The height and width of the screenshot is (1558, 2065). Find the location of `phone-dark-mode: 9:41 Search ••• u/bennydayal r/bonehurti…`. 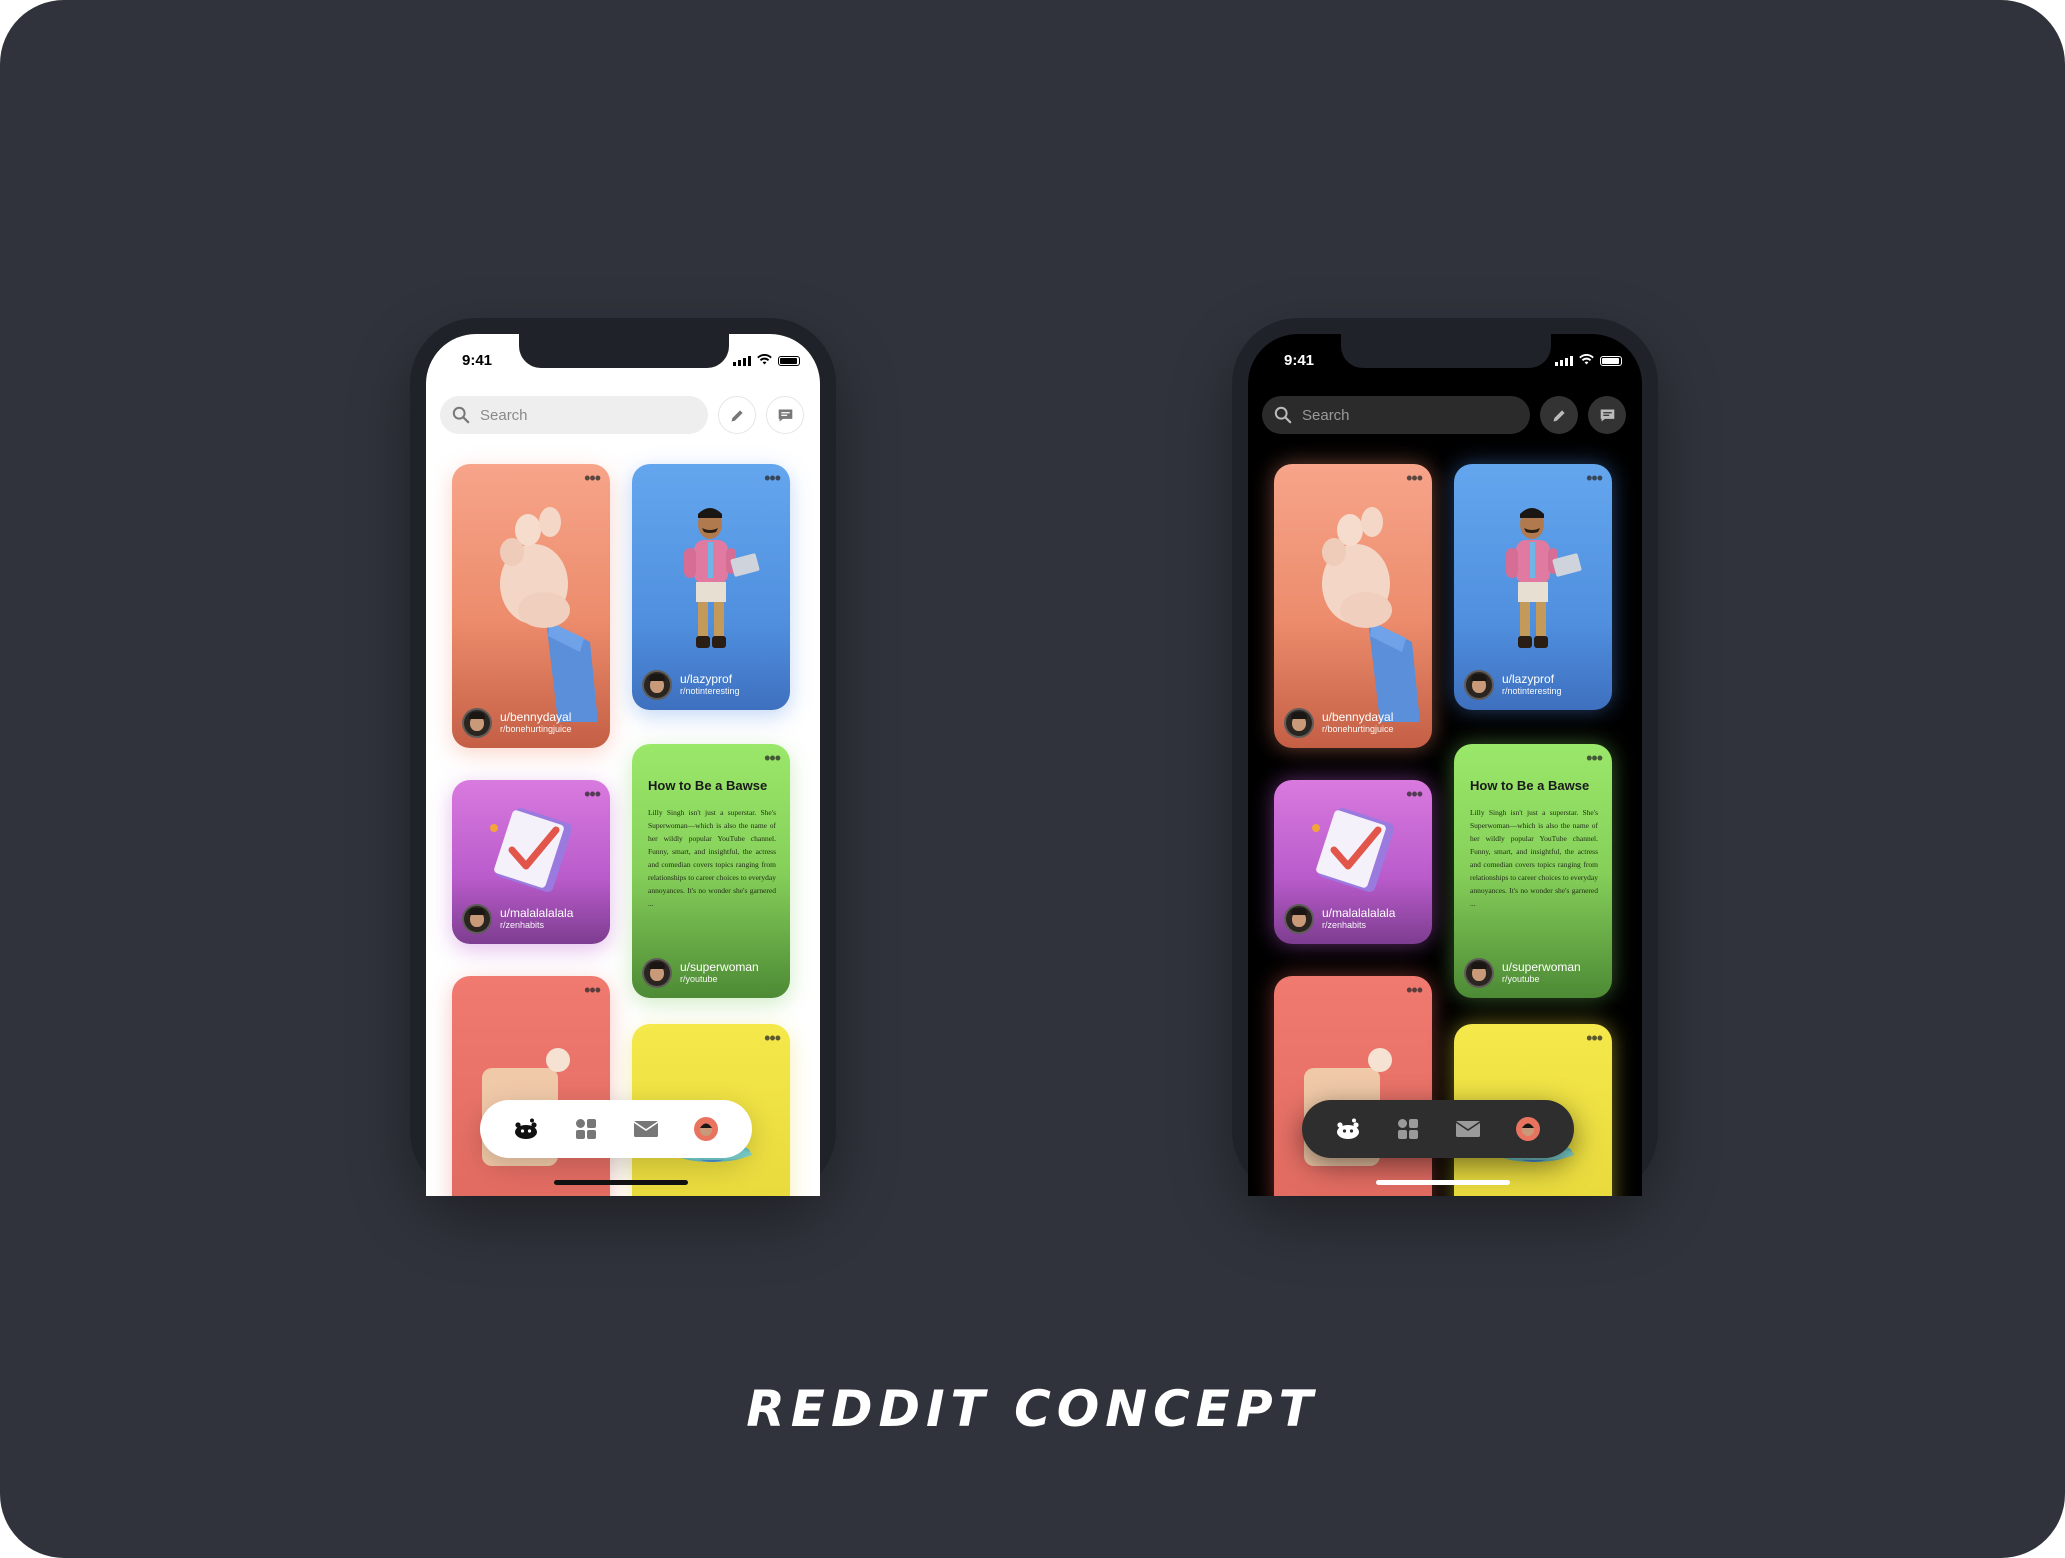

phone-dark-mode: 9:41 Search ••• u/bennydayal r/bonehurti… is located at coordinates (1445, 757).